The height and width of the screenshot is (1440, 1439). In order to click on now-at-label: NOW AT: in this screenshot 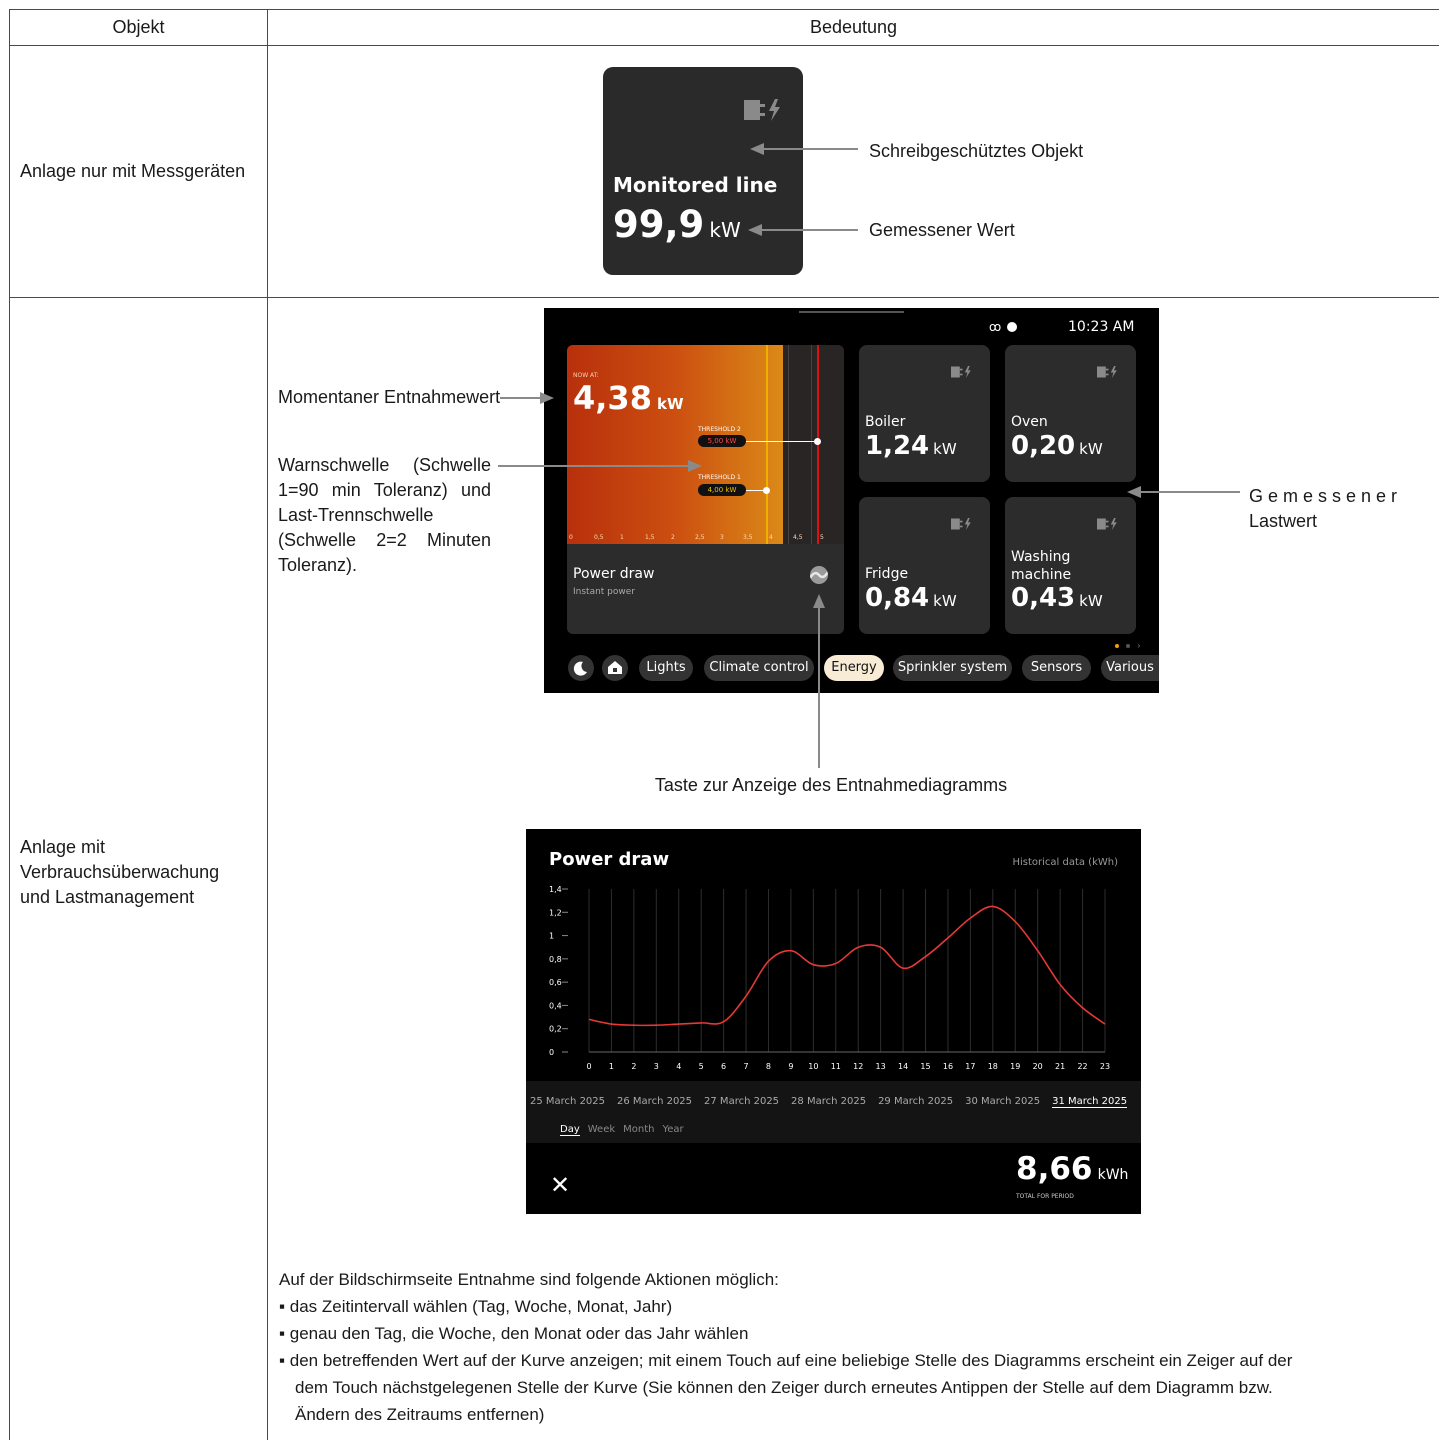, I will do `click(586, 375)`.